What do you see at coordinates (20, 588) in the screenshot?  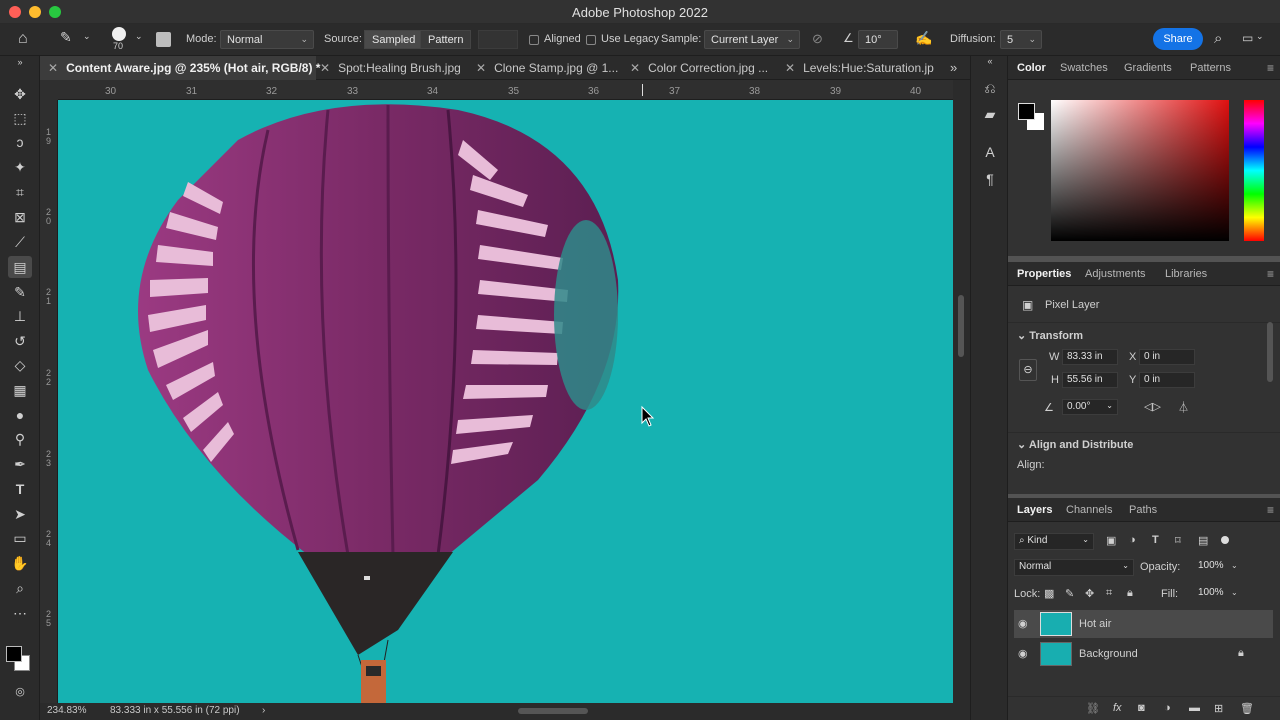 I see `zoom-tool-icon: ⌕` at bounding box center [20, 588].